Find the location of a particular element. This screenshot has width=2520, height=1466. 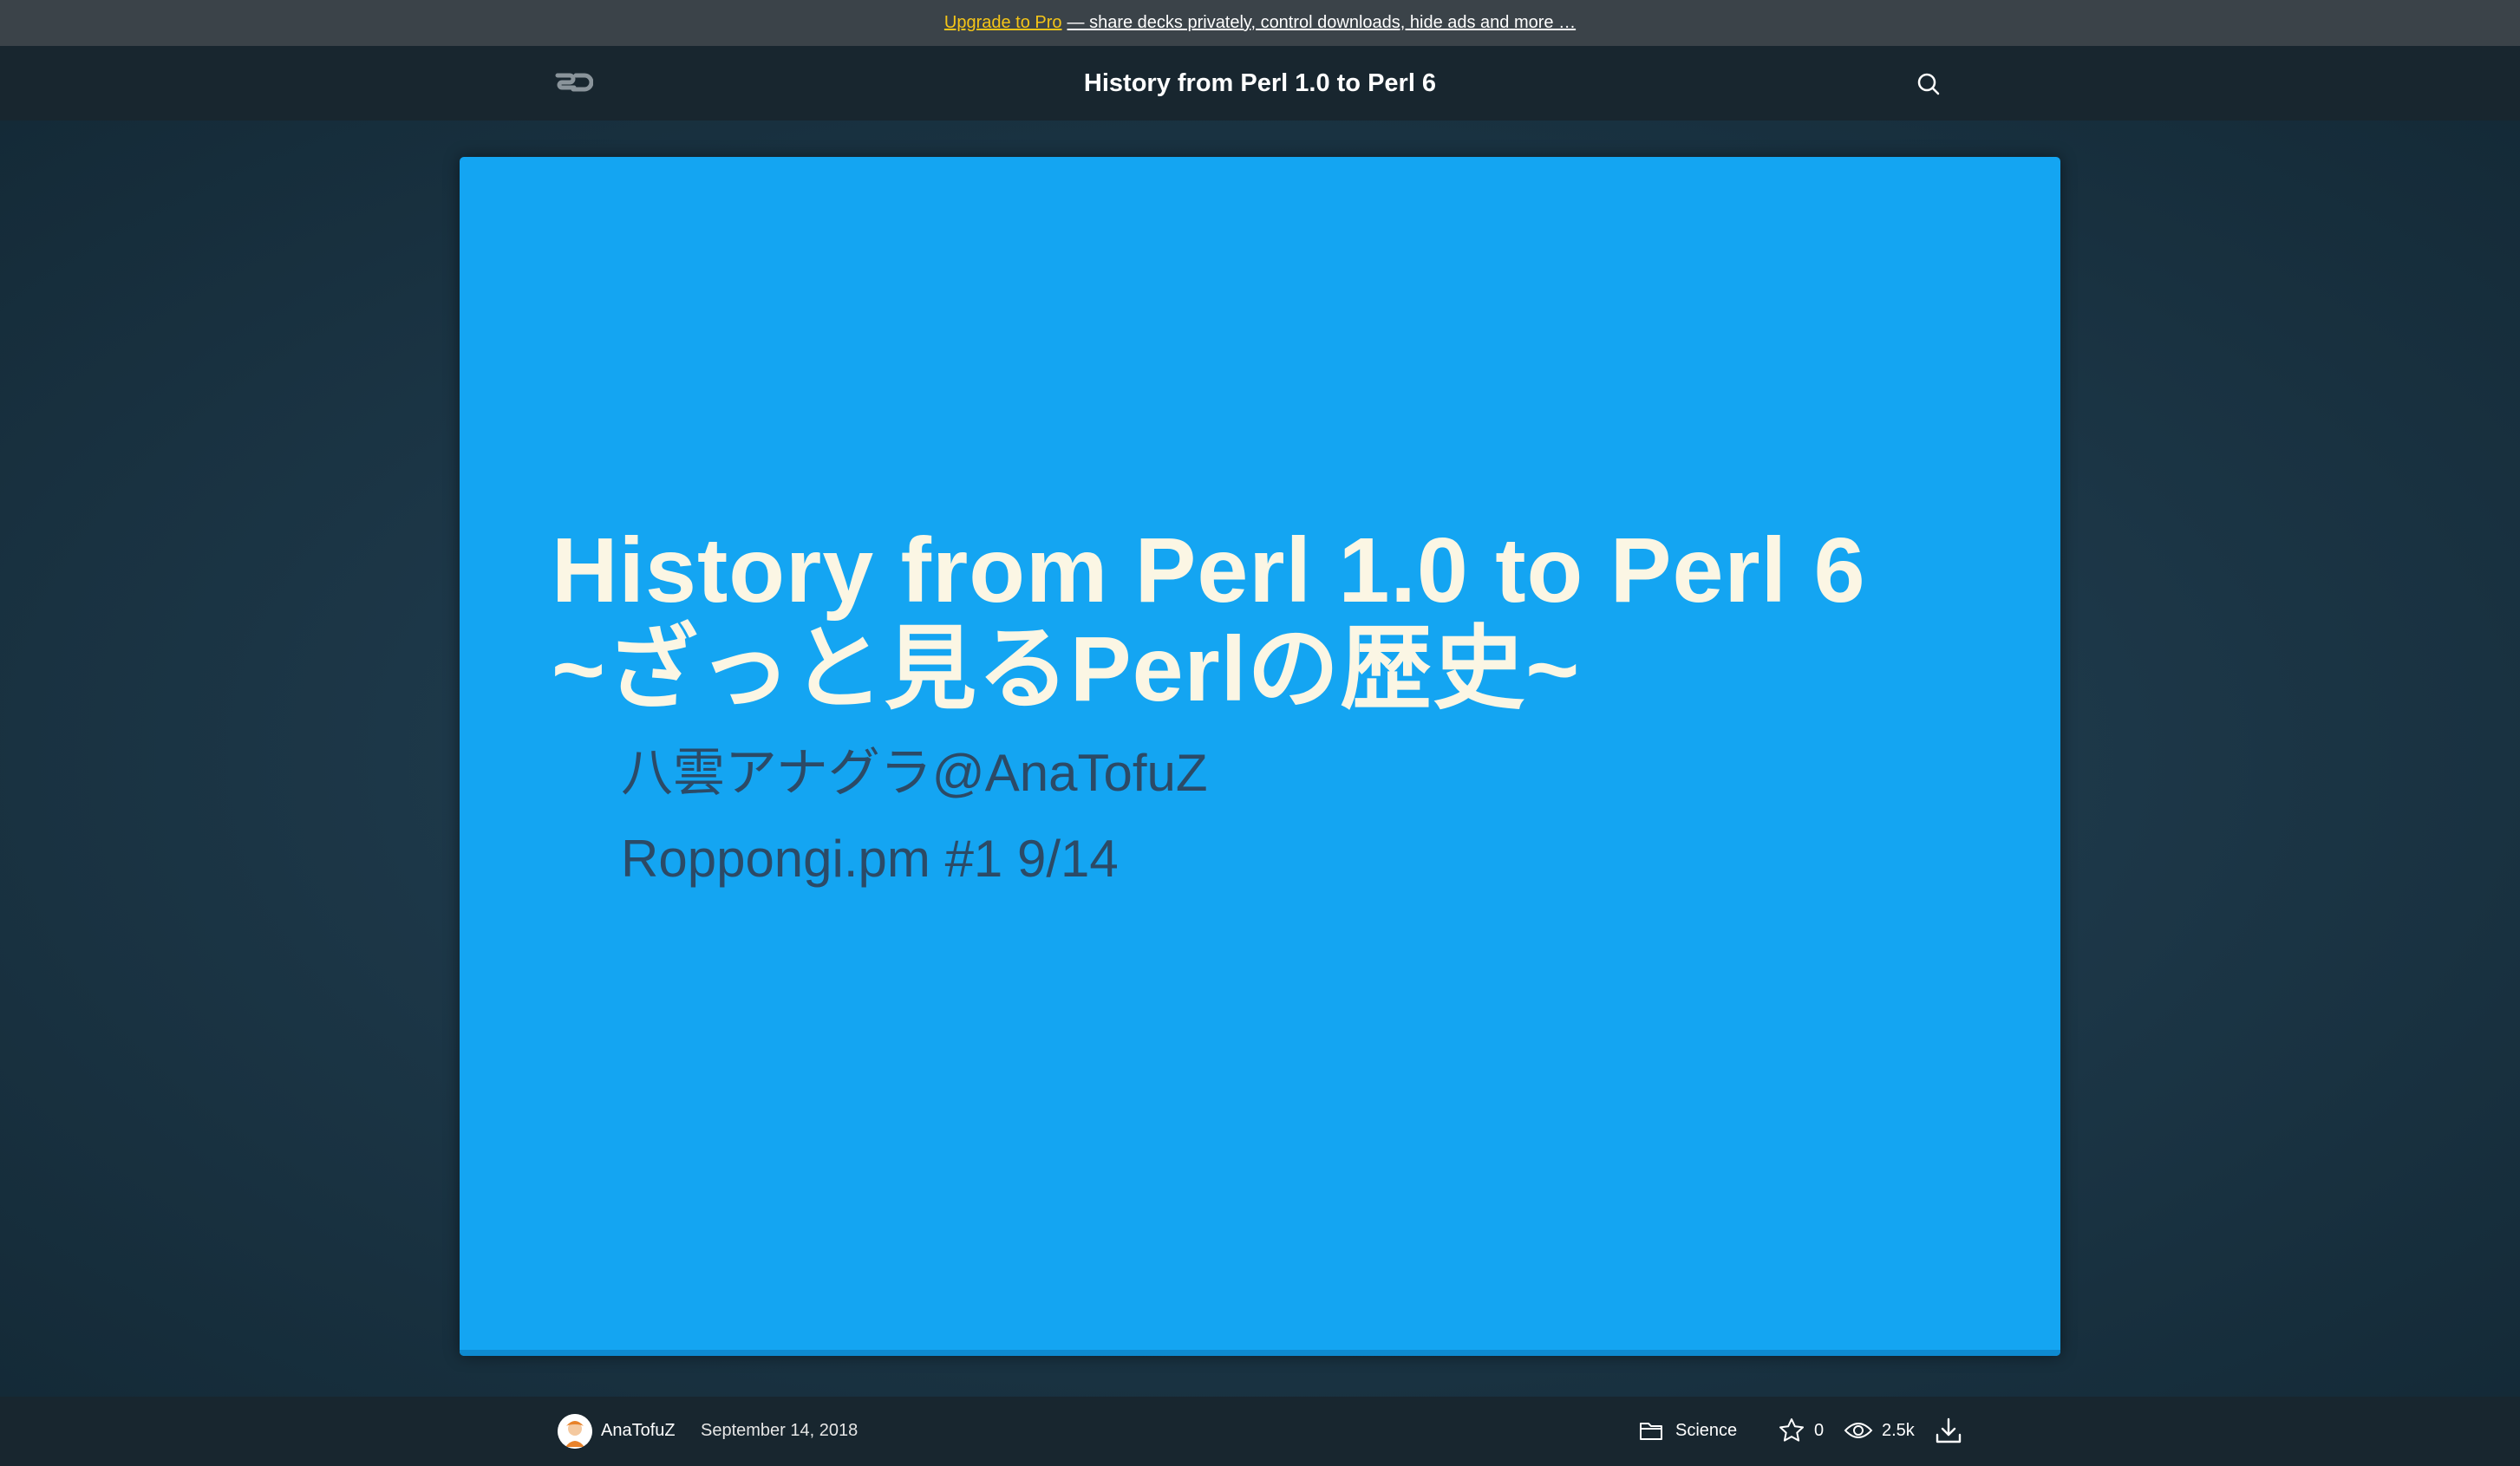

views-stat: 2.5k is located at coordinates (1879, 1430).